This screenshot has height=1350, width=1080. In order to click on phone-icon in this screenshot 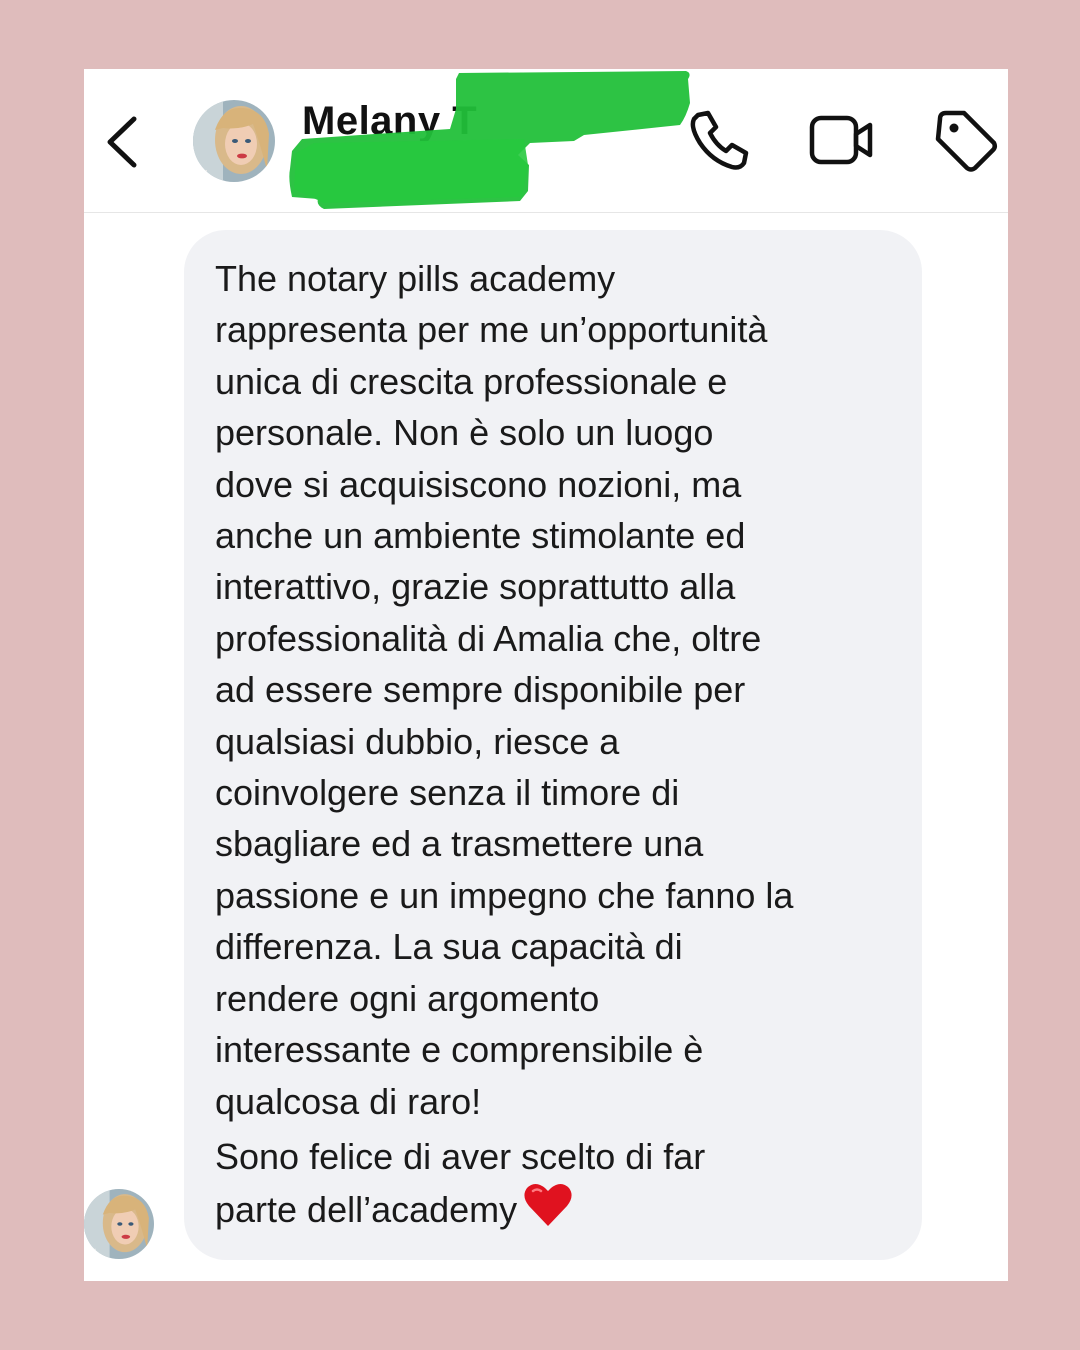, I will do `click(719, 140)`.